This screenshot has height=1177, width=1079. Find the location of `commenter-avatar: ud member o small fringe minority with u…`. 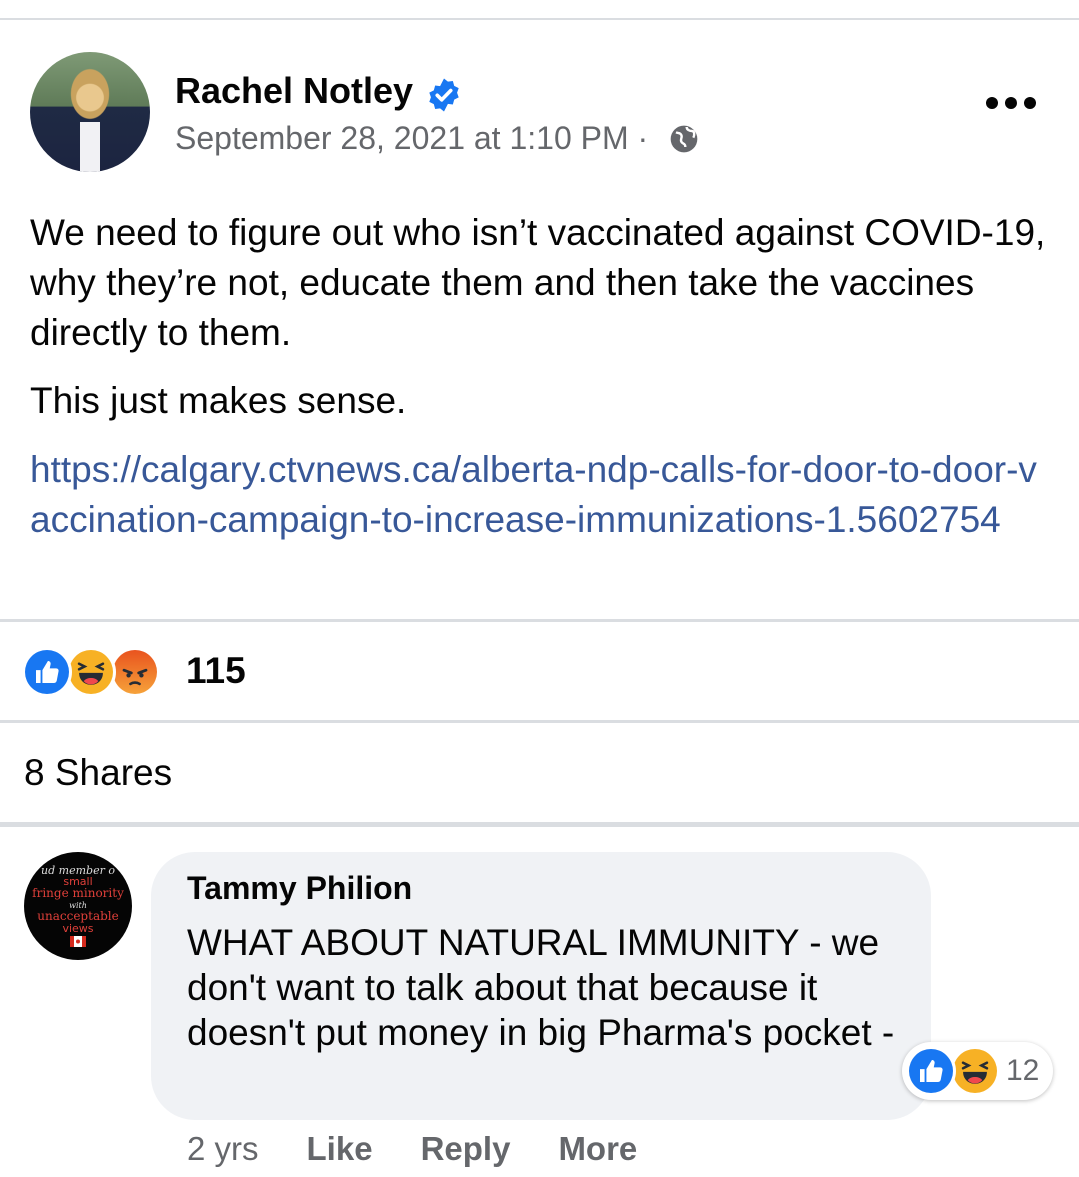

commenter-avatar: ud member o small fringe minority with u… is located at coordinates (78, 906).